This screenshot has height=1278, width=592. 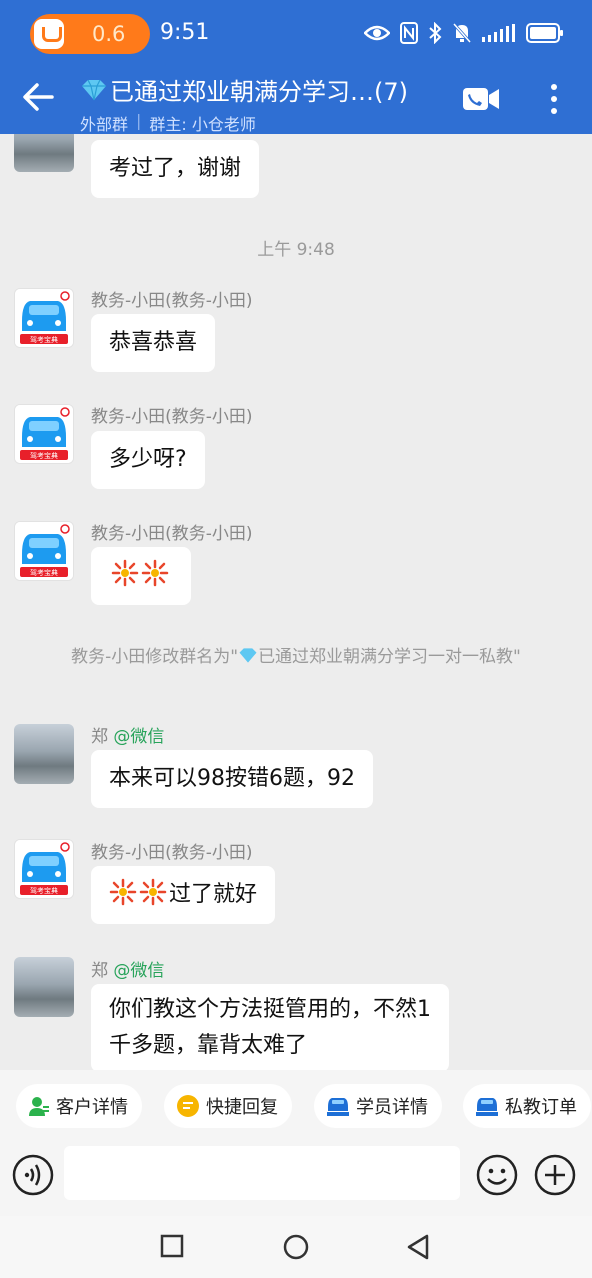 I want to click on mute-bell-icon, so click(x=462, y=33).